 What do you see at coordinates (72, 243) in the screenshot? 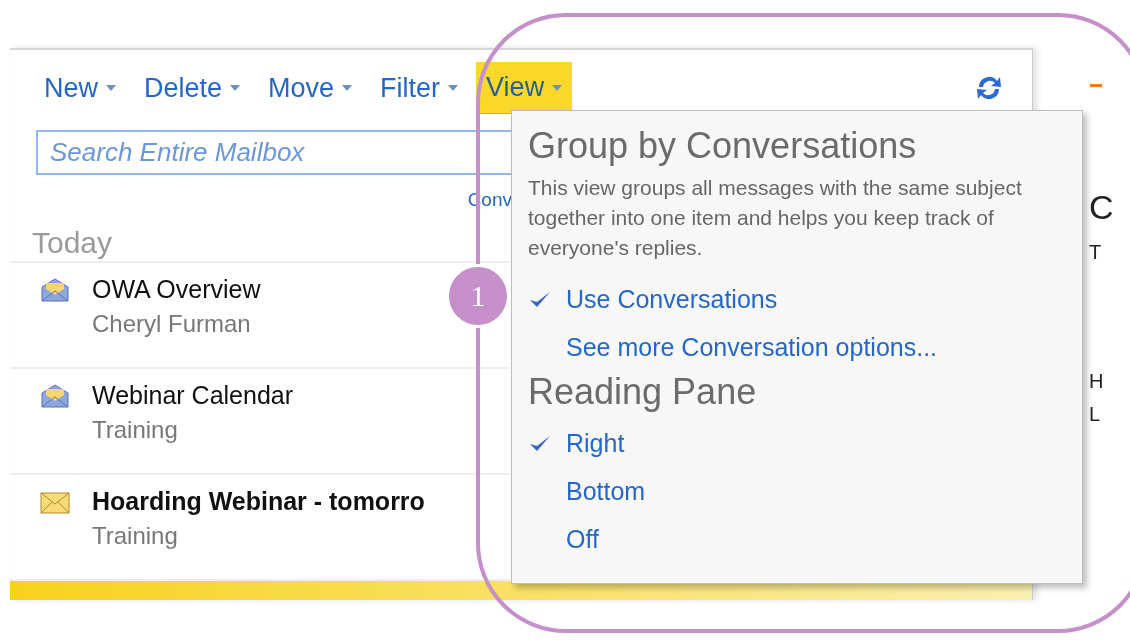
I see `group-header: Today` at bounding box center [72, 243].